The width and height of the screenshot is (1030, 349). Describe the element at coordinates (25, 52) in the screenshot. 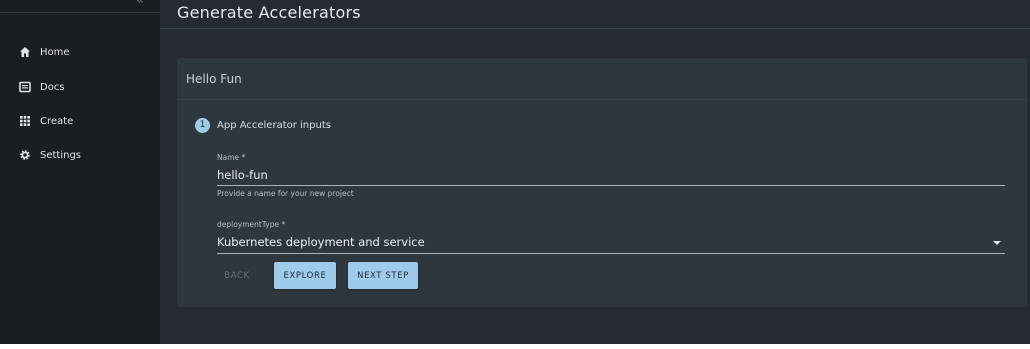

I see `home-icon` at that location.